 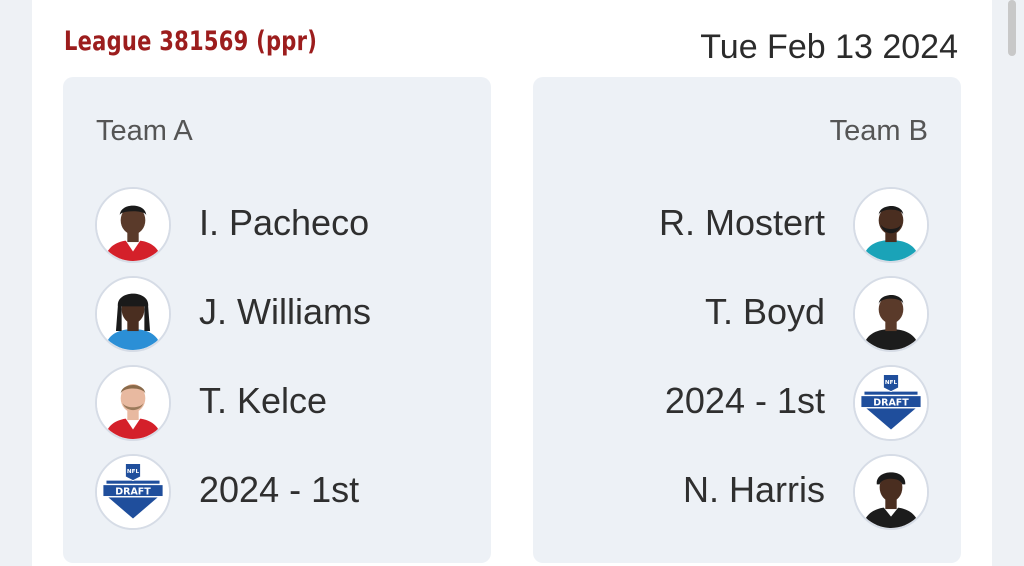 What do you see at coordinates (754, 489) in the screenshot?
I see `team-b-item-name: N. Harris` at bounding box center [754, 489].